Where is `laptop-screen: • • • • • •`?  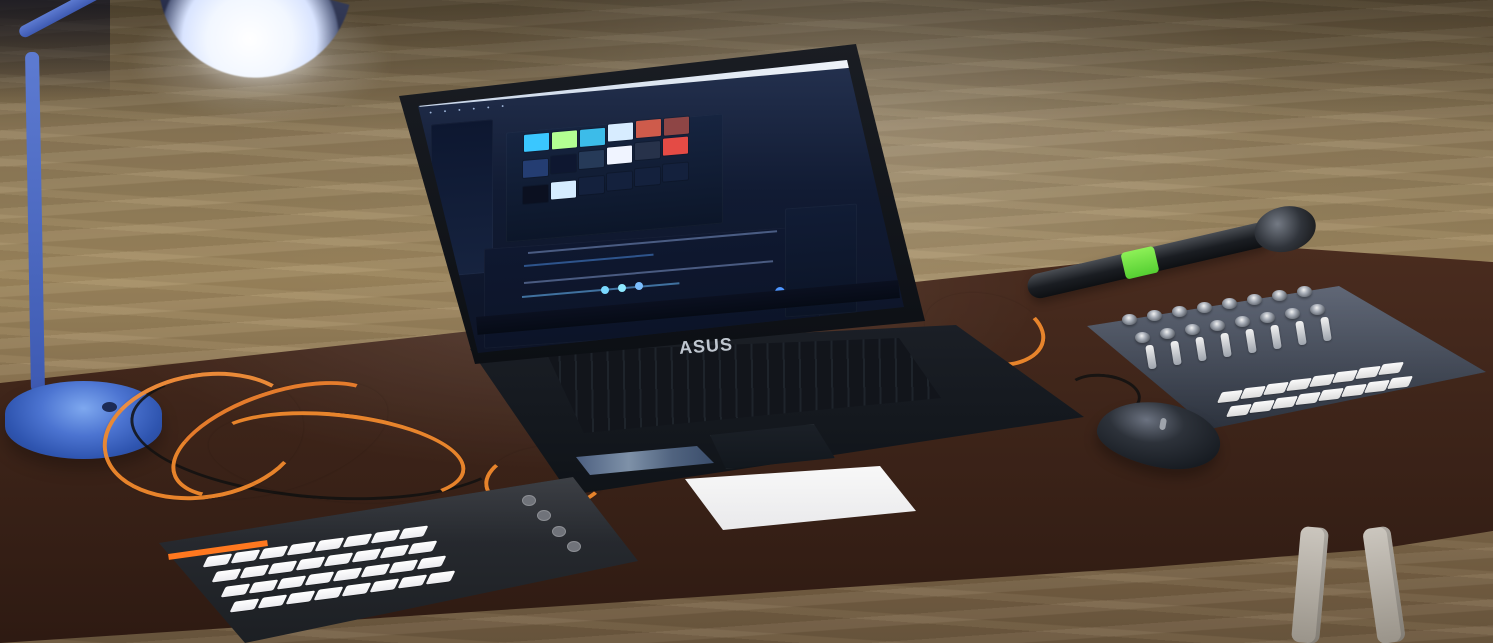 laptop-screen: • • • • • • is located at coordinates (661, 206).